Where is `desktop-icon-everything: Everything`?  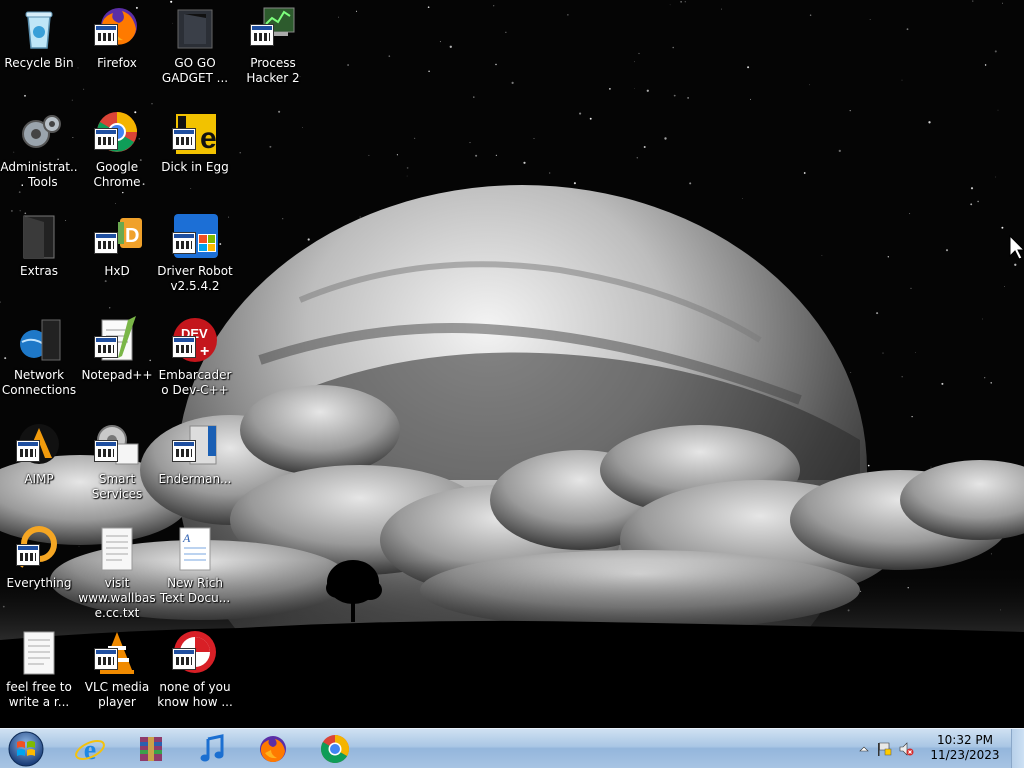 desktop-icon-everything: Everything is located at coordinates (39, 569).